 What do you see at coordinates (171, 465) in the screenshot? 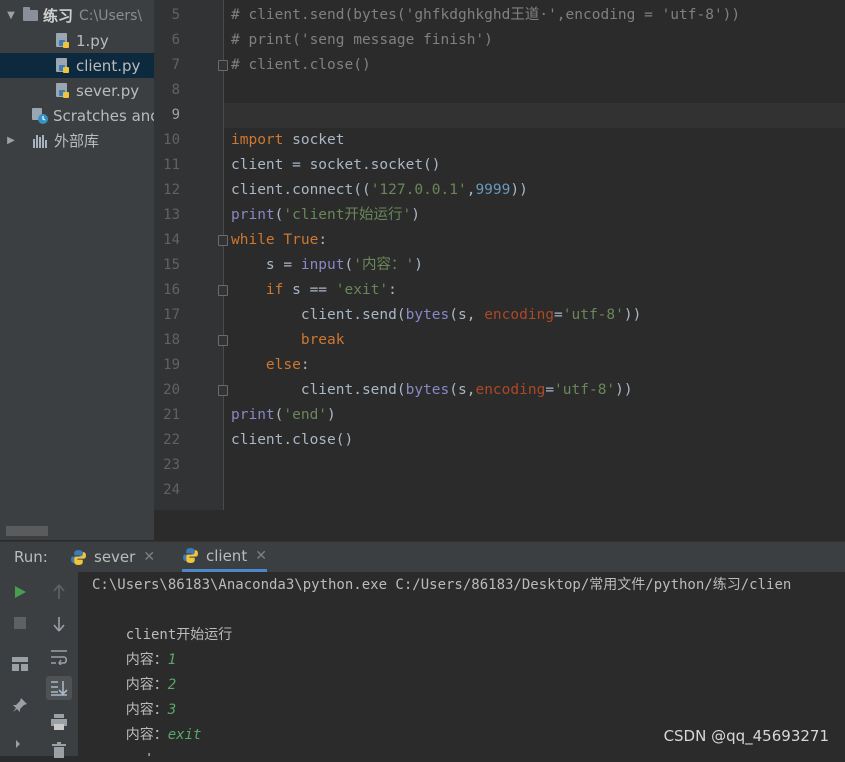
I see `line-number: 23` at bounding box center [171, 465].